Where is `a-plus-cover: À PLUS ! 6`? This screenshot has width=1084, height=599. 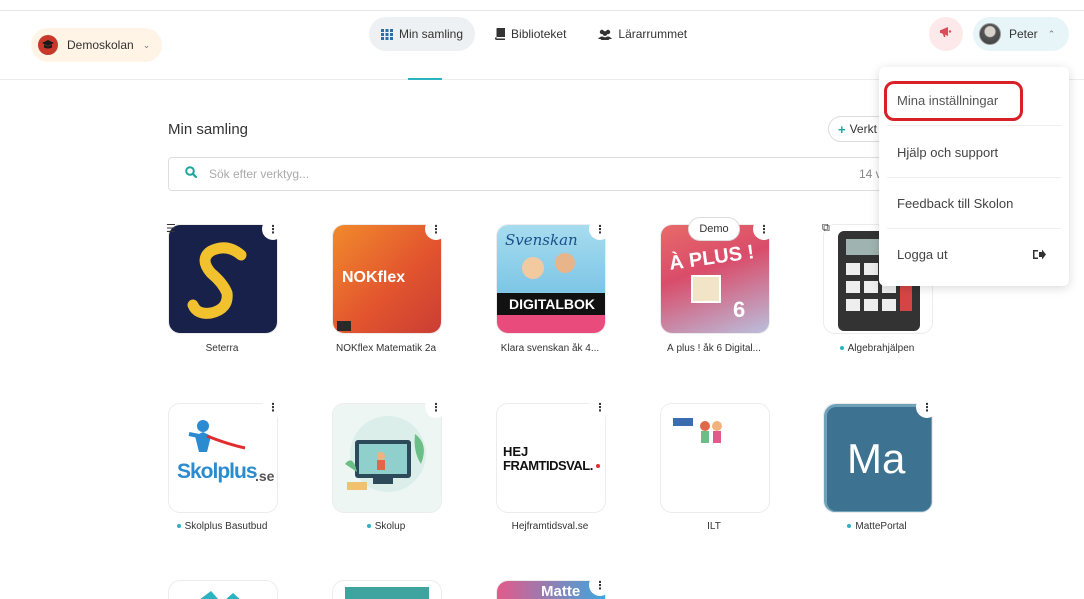
a-plus-cover: À PLUS ! 6 is located at coordinates (715, 279).